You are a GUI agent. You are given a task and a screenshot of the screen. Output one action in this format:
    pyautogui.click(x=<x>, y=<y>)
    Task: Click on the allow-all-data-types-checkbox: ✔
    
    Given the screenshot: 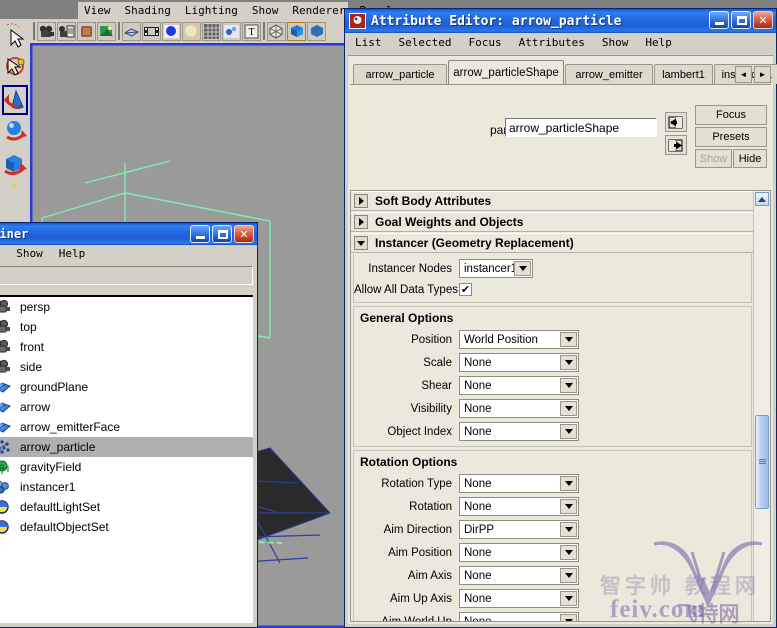 What is the action you would take?
    pyautogui.click(x=465, y=289)
    